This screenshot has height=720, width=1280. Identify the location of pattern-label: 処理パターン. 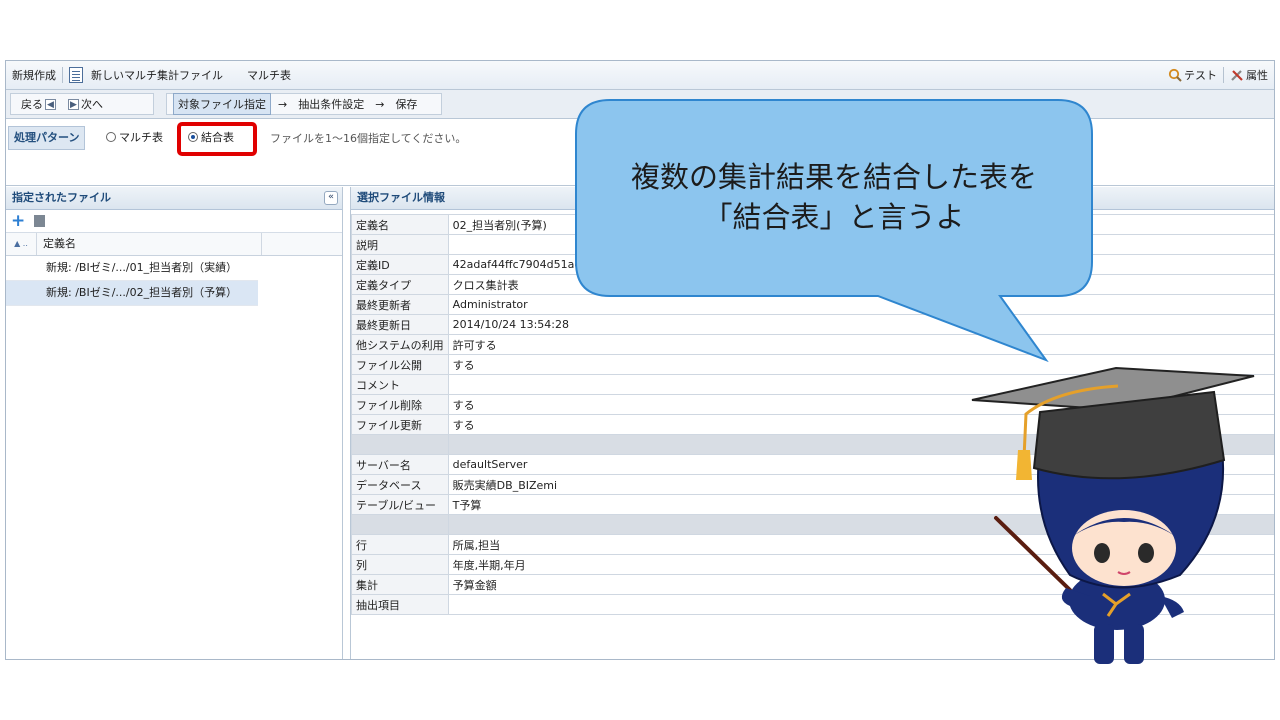
(47, 138).